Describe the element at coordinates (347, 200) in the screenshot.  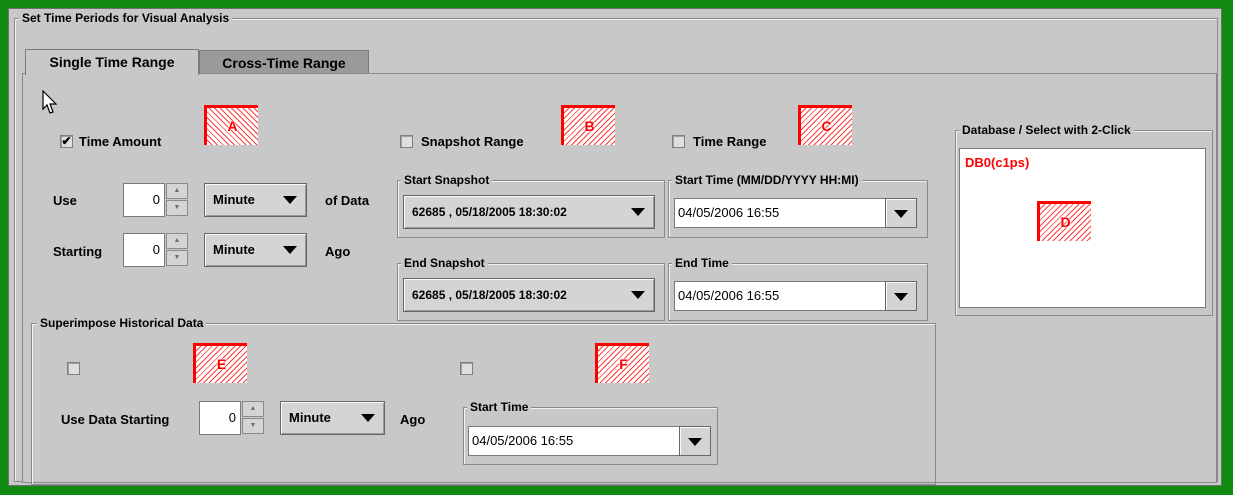
I see `of-data-label: of Data` at that location.